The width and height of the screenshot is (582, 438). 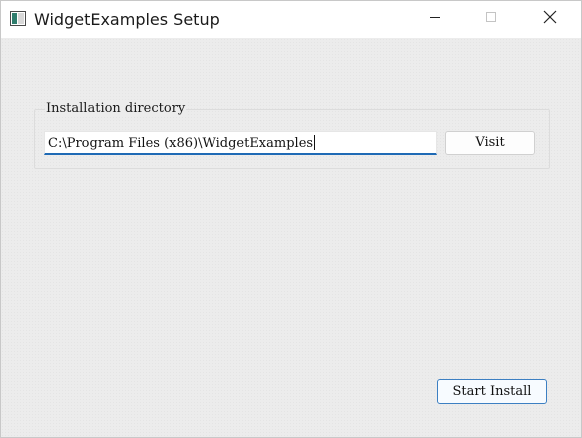 I want to click on close-icon, so click(x=550, y=19).